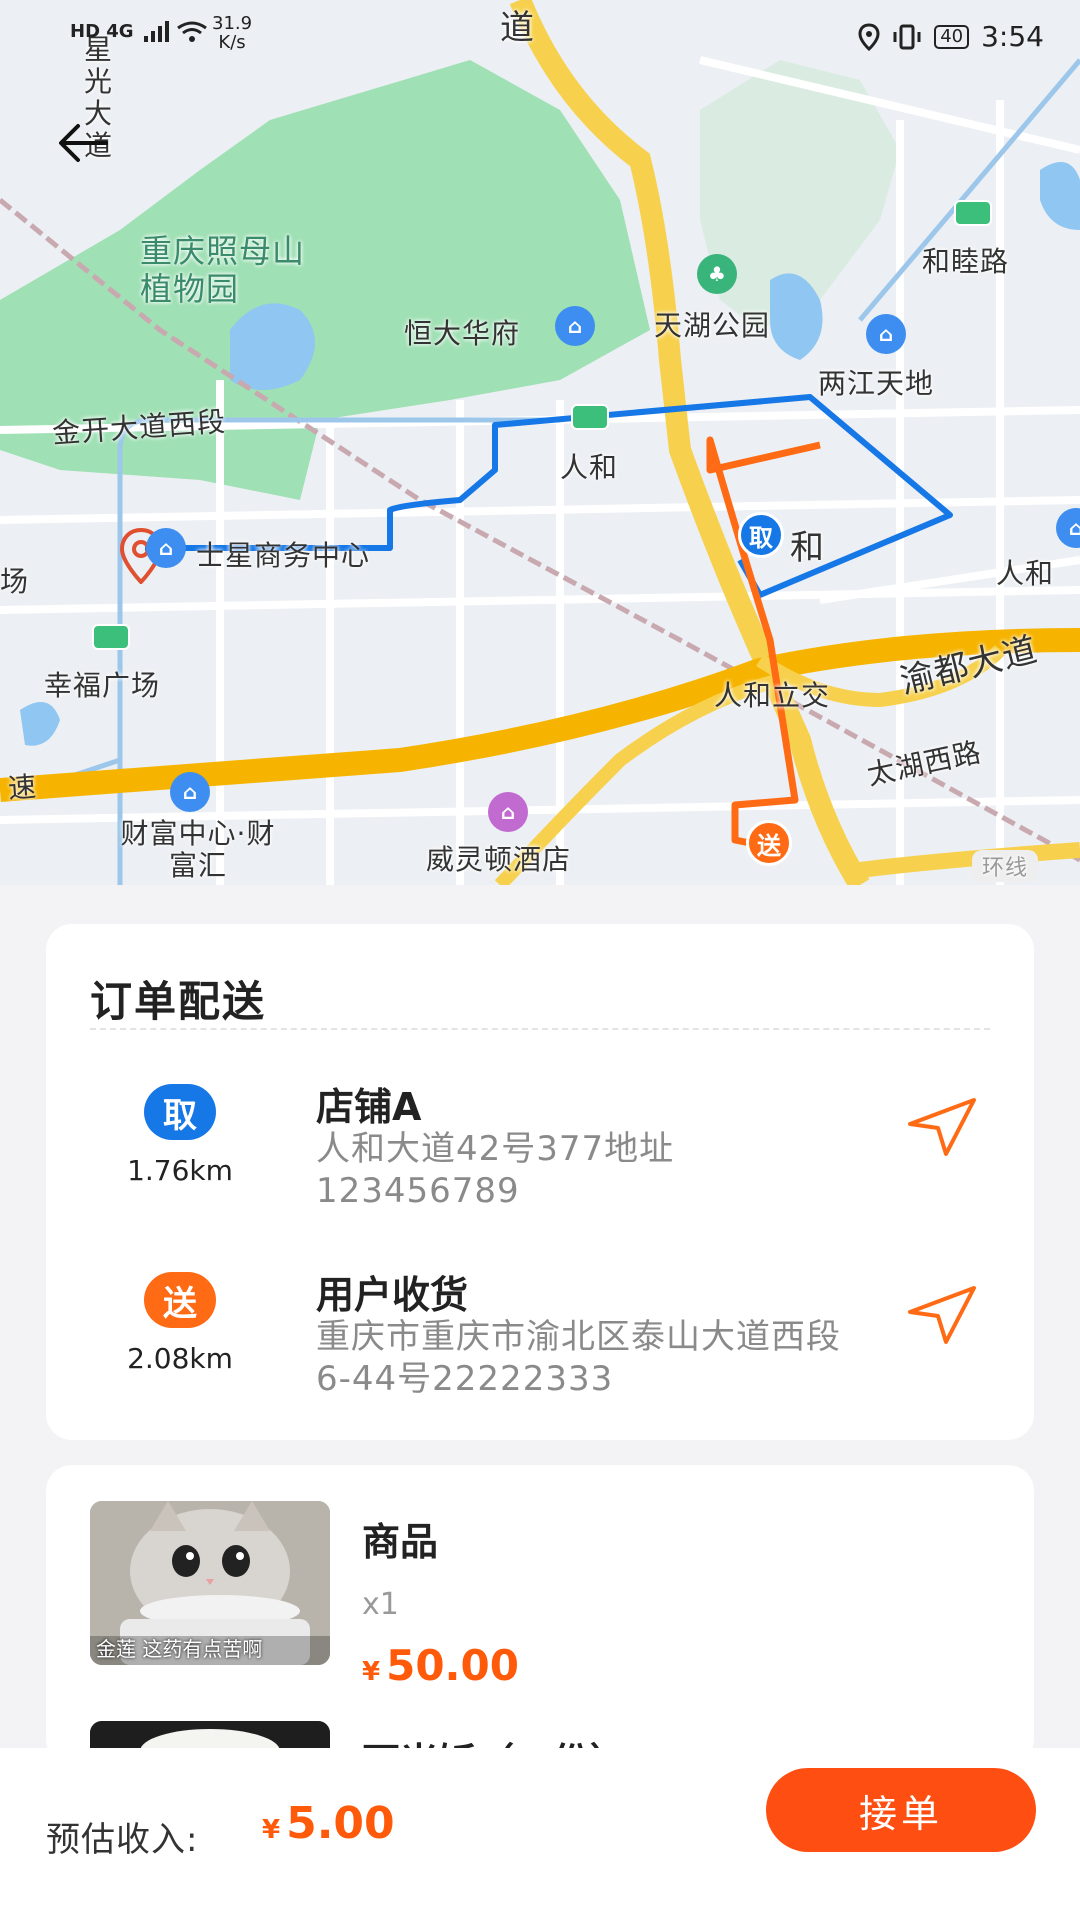  What do you see at coordinates (942, 1126) in the screenshot?
I see `navigate-pickup-icon` at bounding box center [942, 1126].